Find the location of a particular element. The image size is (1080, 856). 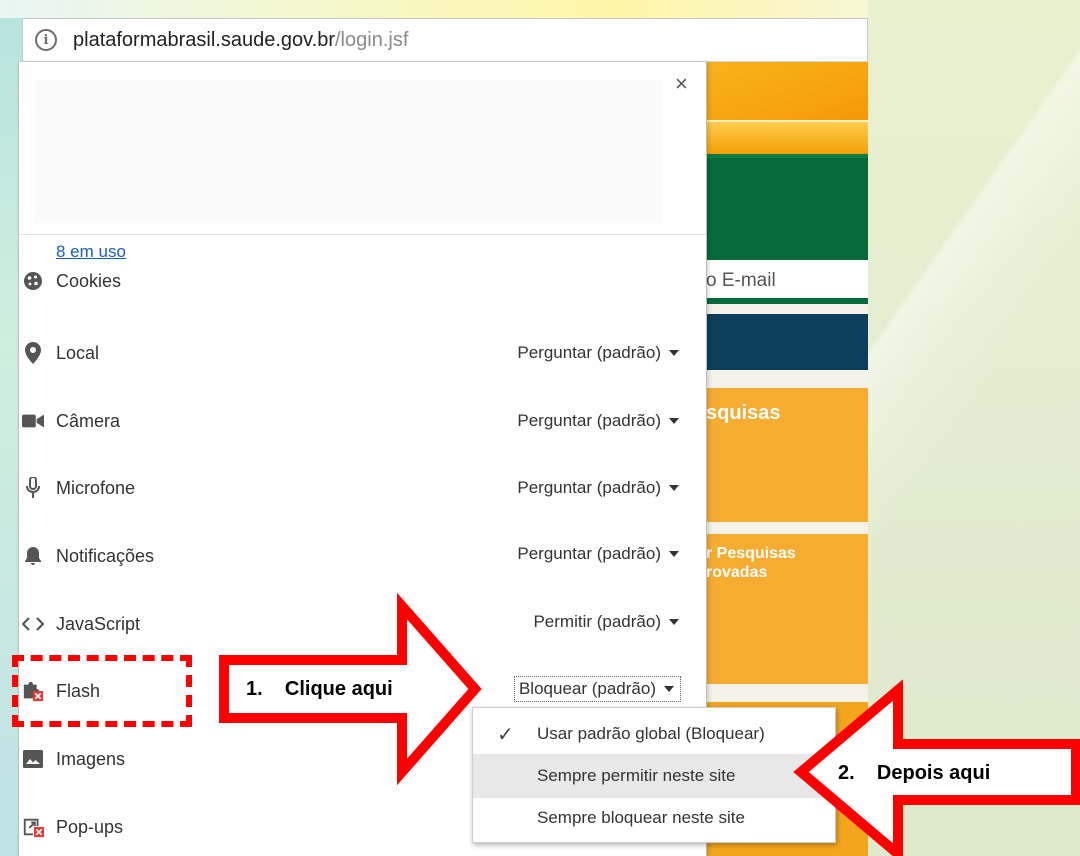

annotation-step1-label: 1. Clique aqui is located at coordinates (319, 689).